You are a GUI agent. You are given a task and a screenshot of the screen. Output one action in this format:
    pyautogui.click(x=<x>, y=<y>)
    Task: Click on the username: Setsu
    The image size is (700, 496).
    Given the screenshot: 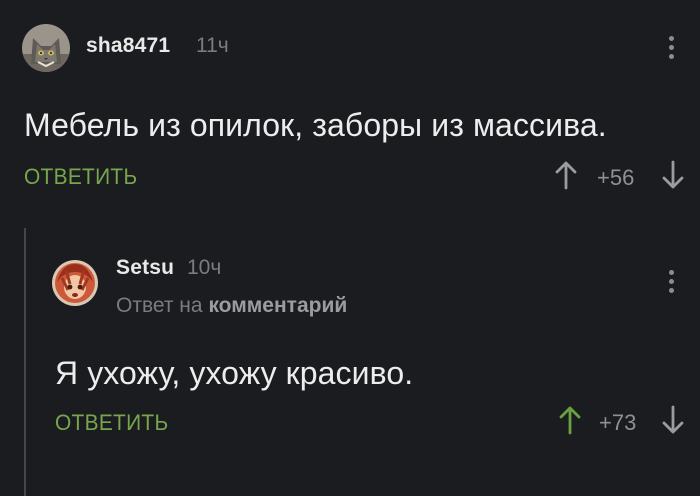 What is the action you would take?
    pyautogui.click(x=145, y=268)
    